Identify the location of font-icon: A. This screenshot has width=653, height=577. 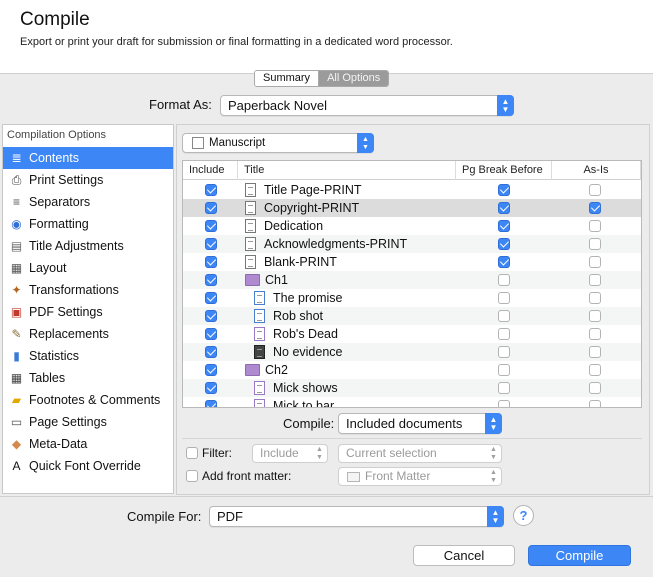
(16, 466).